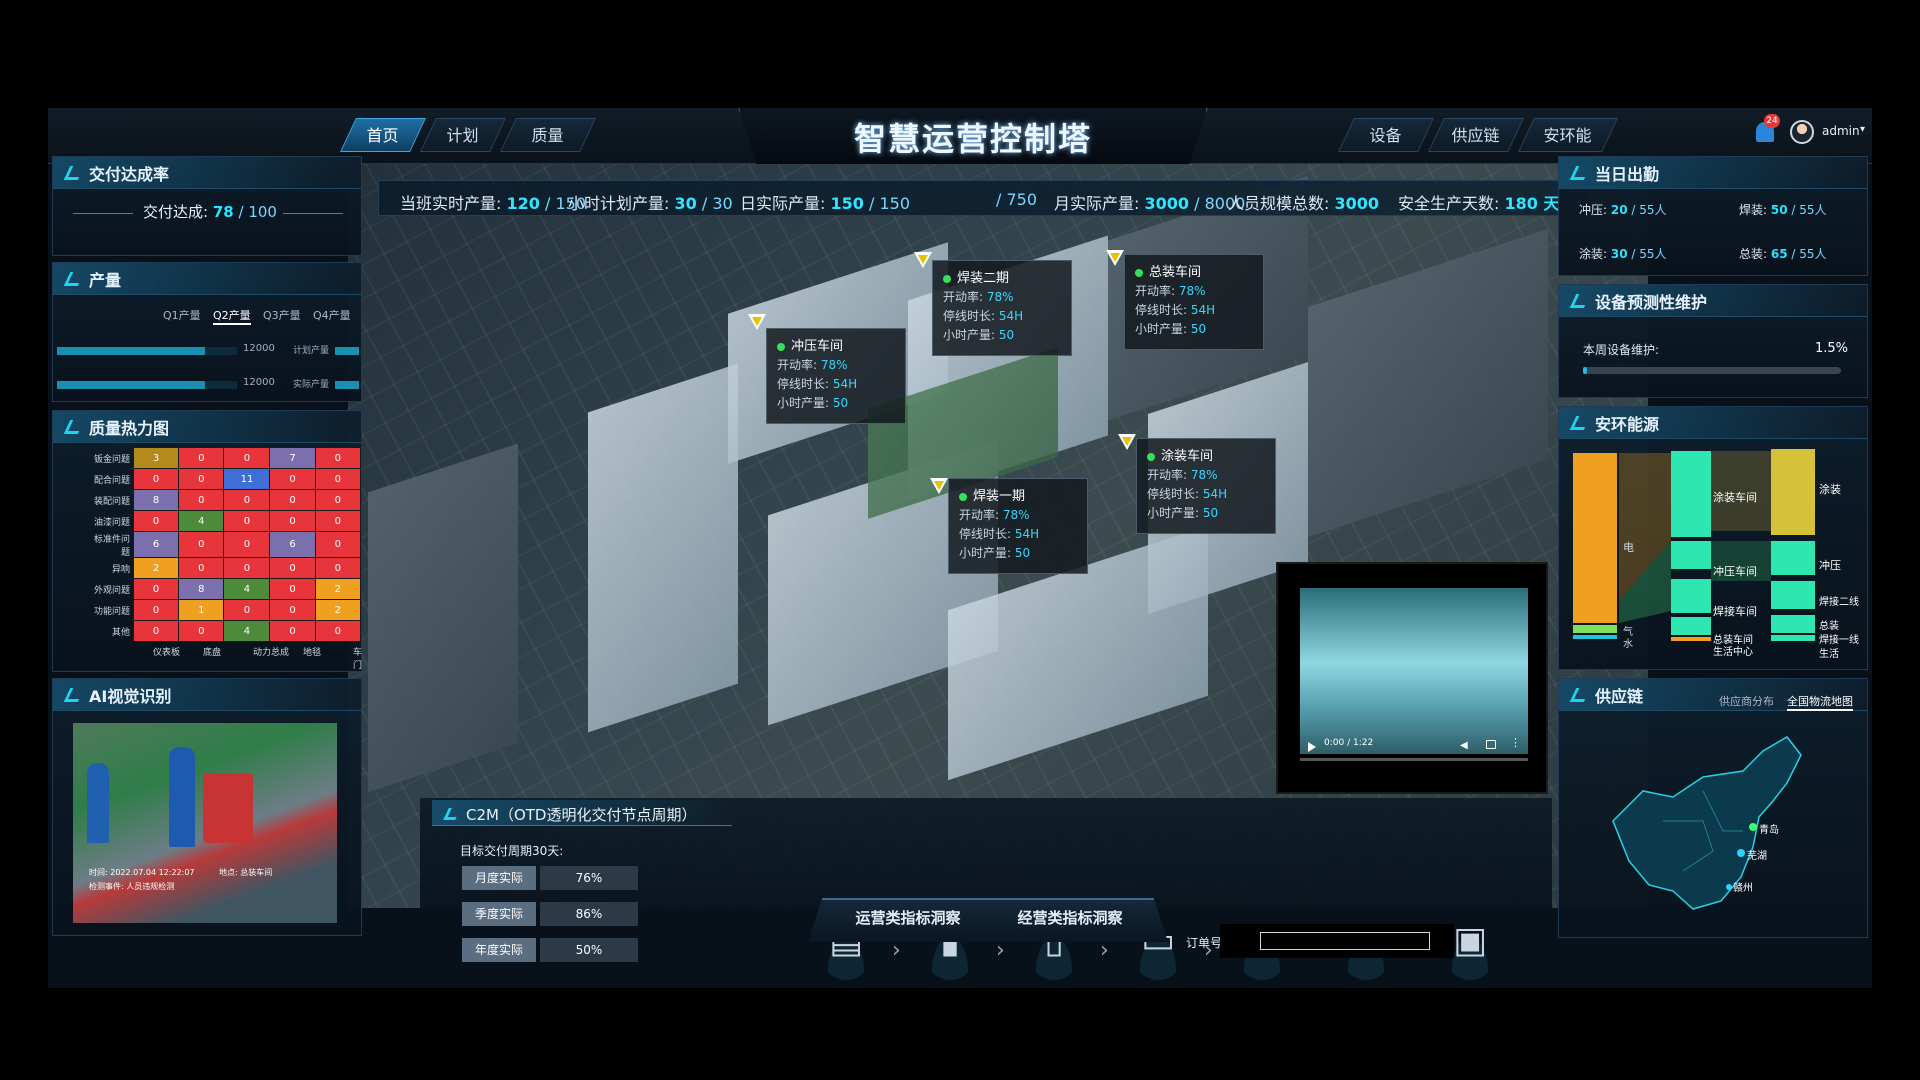  Describe the element at coordinates (111, 522) in the screenshot. I see `heatmap-row-label: 油漆问题` at that location.